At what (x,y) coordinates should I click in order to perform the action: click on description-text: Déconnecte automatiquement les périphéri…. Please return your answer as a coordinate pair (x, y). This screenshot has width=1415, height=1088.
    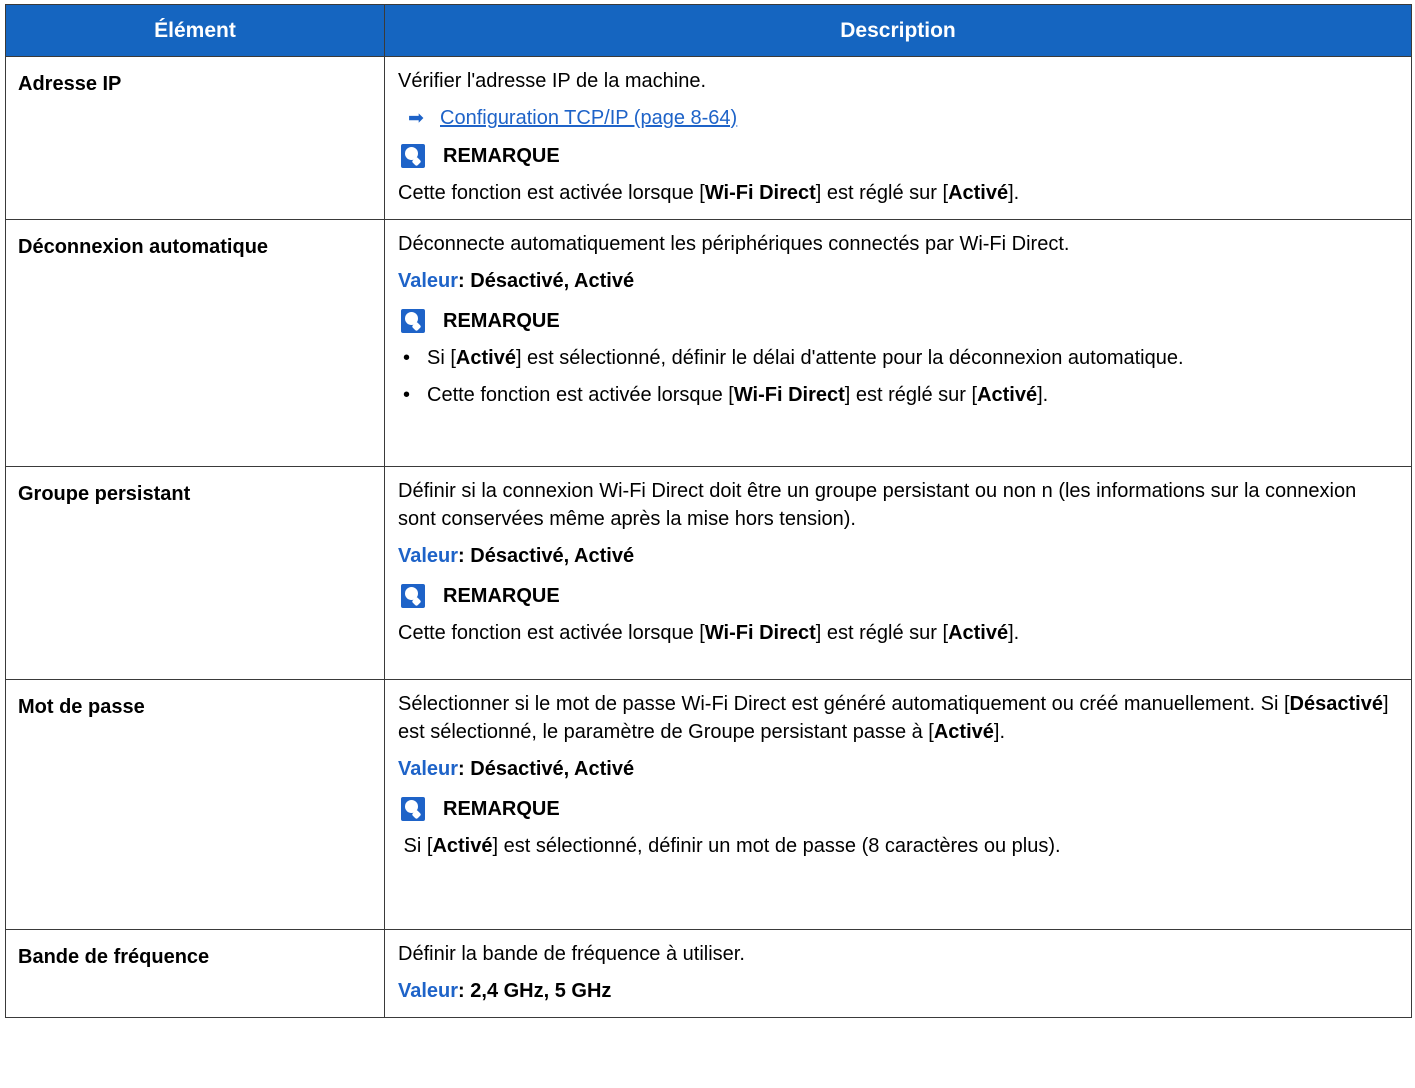
    Looking at the image, I should click on (734, 244).